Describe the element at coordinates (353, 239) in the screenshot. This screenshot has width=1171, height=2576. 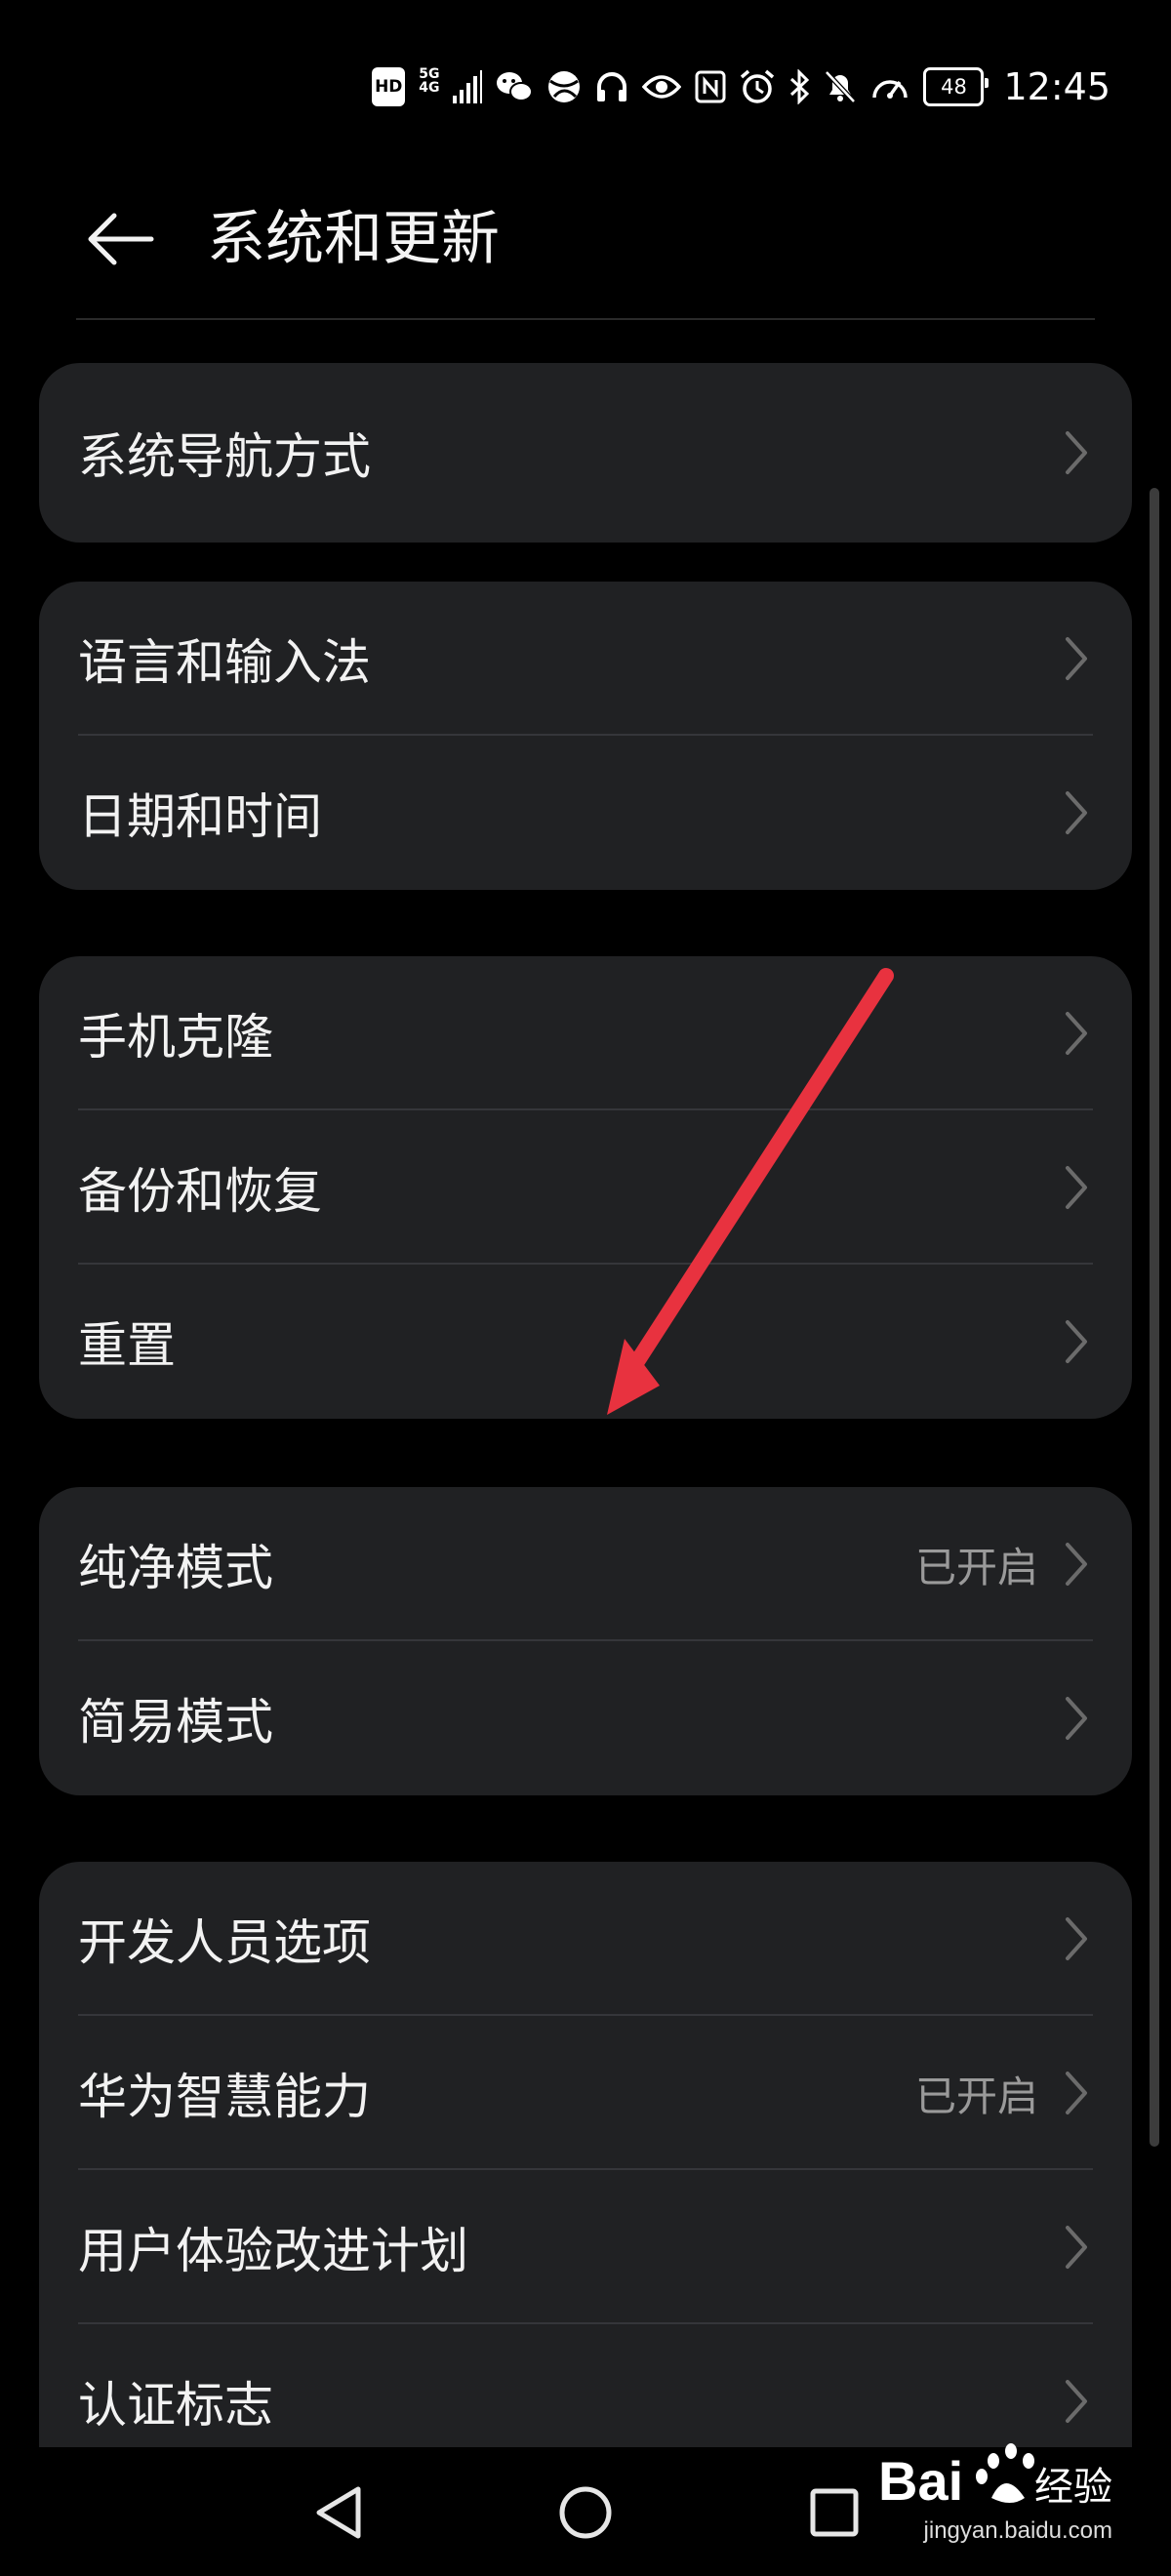
I see `page-title: 系统和更新` at that location.